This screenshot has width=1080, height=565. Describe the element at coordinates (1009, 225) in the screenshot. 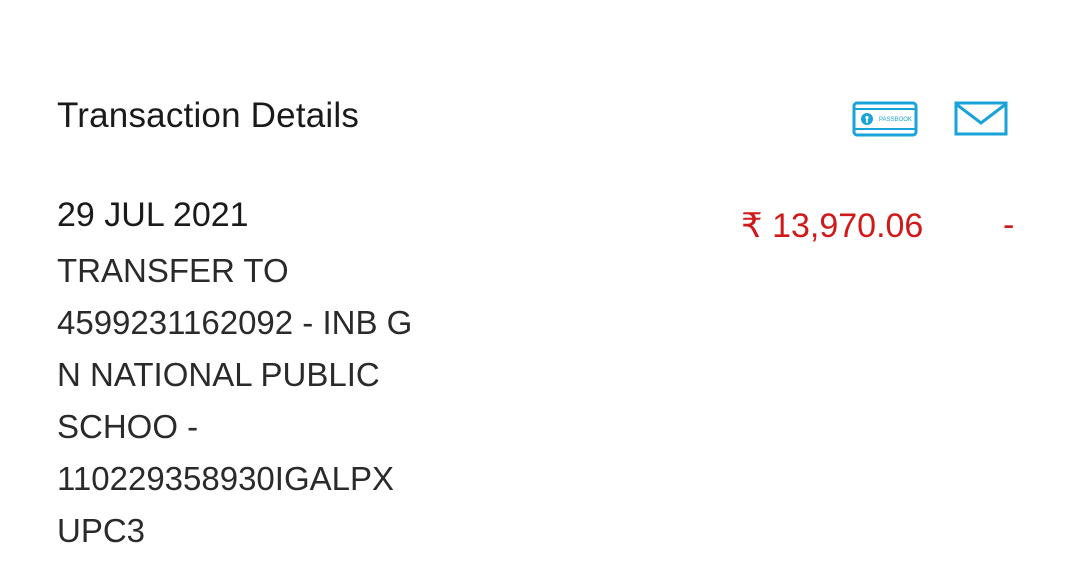

I see `credit-amount: -` at that location.